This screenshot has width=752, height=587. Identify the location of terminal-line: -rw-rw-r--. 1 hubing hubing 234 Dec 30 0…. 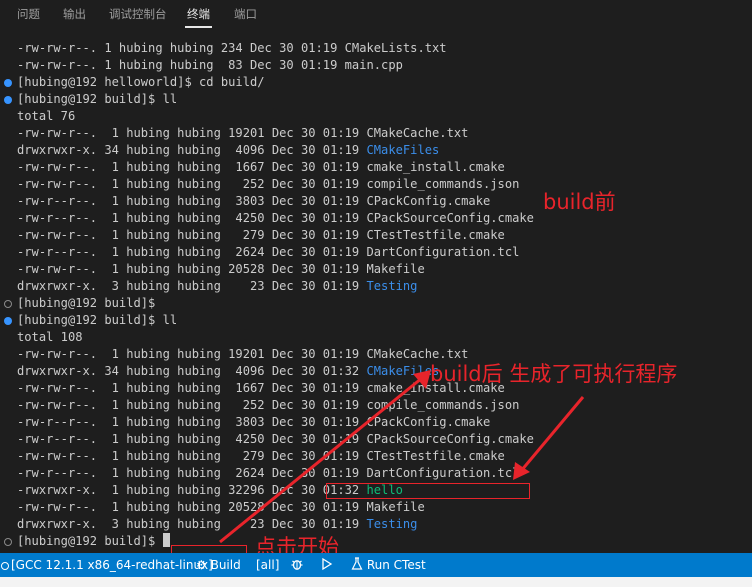
(232, 48).